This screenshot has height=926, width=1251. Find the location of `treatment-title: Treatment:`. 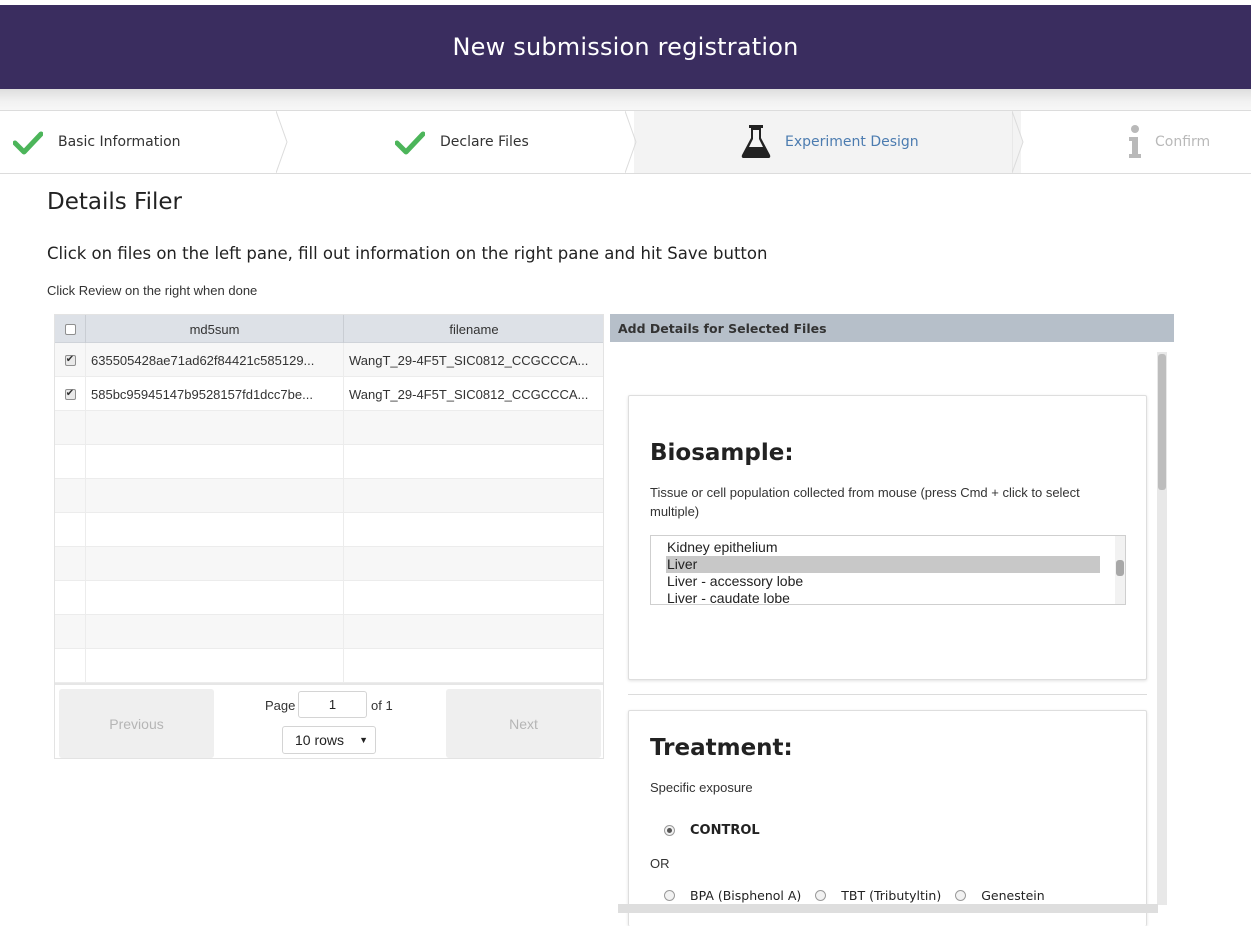

treatment-title: Treatment: is located at coordinates (721, 748).